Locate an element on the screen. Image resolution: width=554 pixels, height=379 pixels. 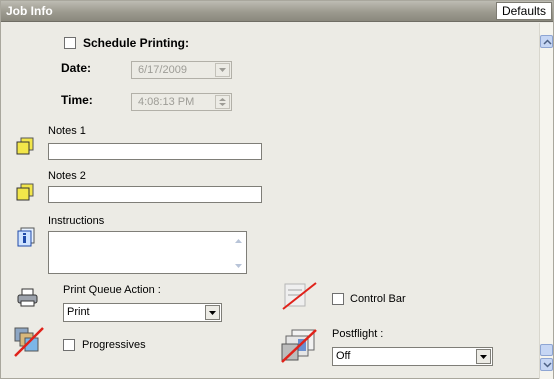
instructions-scrollbar is located at coordinates (238, 253).